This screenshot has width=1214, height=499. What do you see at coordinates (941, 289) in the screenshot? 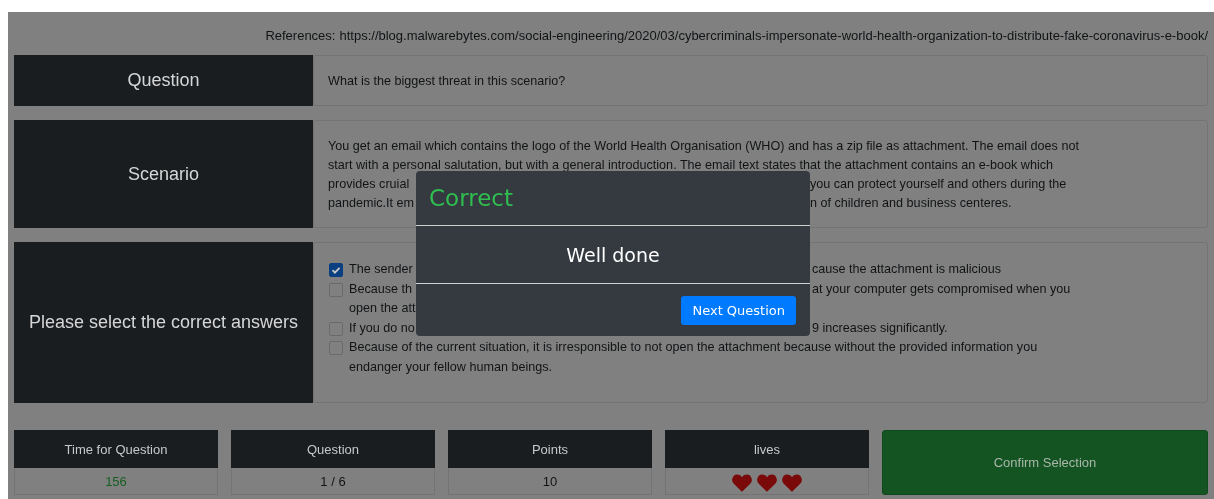
I see `text-fragment: at your computer gets compromised when you` at bounding box center [941, 289].